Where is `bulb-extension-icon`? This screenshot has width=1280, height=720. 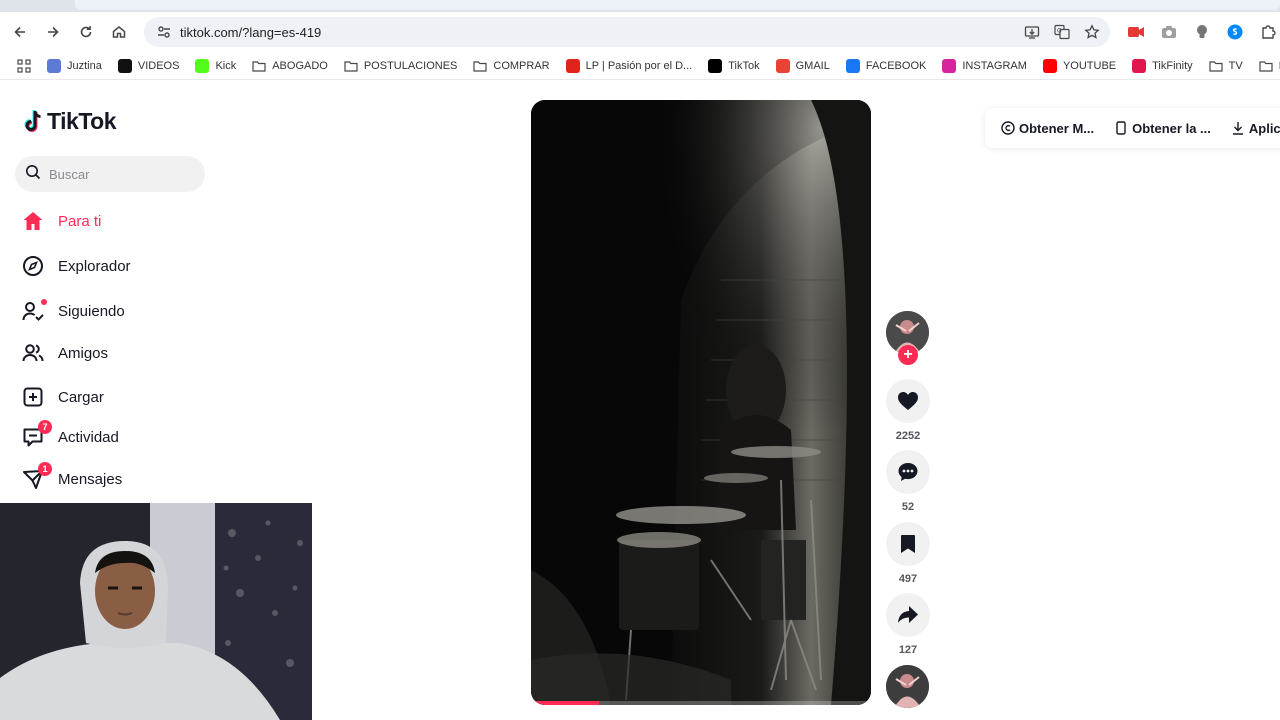
bulb-extension-icon is located at coordinates (1202, 32).